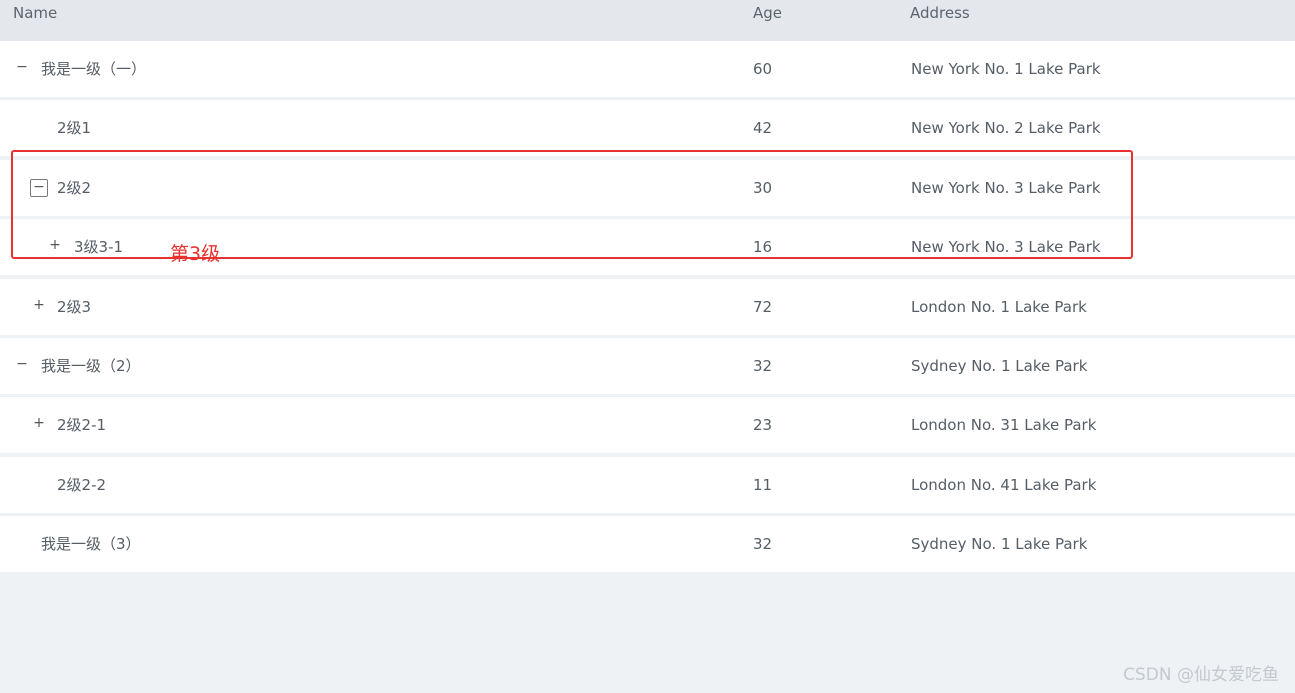 This screenshot has width=1295, height=693. I want to click on table-row: + 2级2-1 23 London No. 31 Lake Park, so click(647, 425).